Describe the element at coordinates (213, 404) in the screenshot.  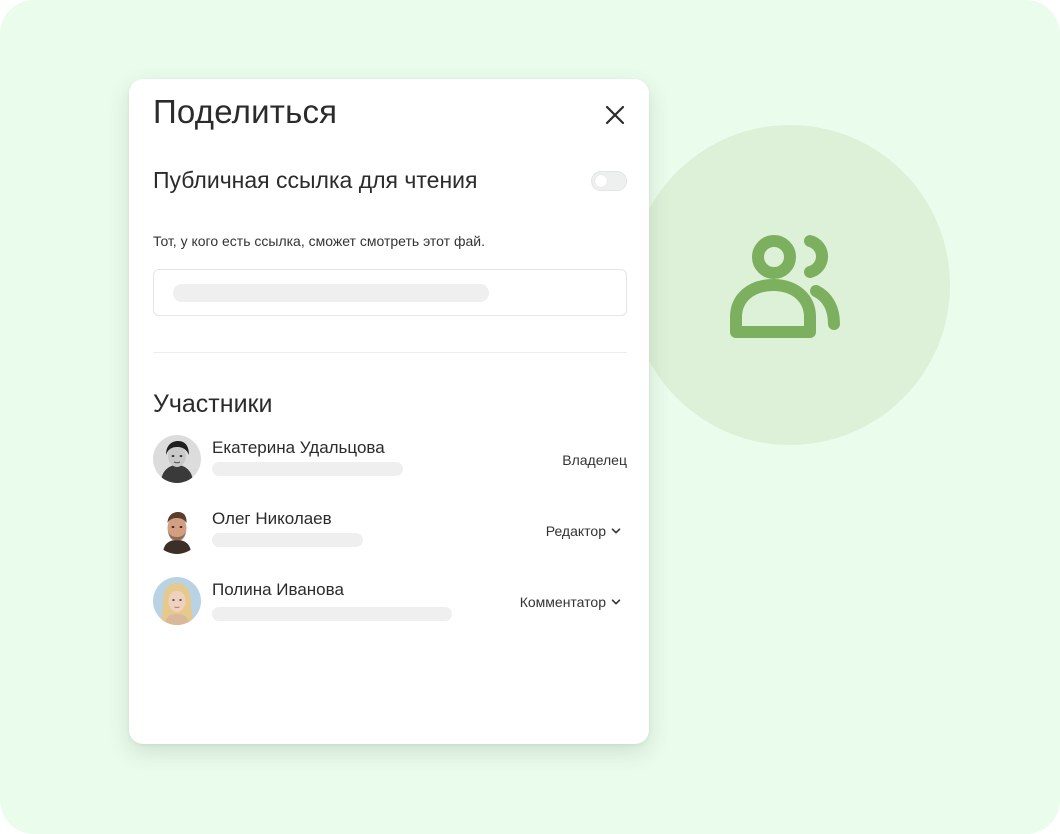
I see `members-title: Участники` at that location.